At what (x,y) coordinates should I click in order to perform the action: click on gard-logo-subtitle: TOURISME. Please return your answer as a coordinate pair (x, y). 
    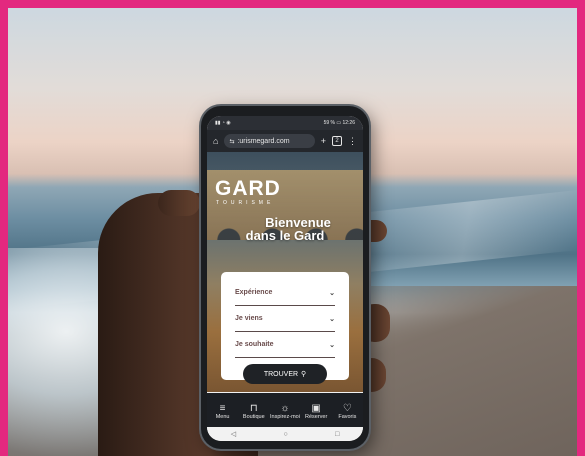
    Looking at the image, I should click on (245, 203).